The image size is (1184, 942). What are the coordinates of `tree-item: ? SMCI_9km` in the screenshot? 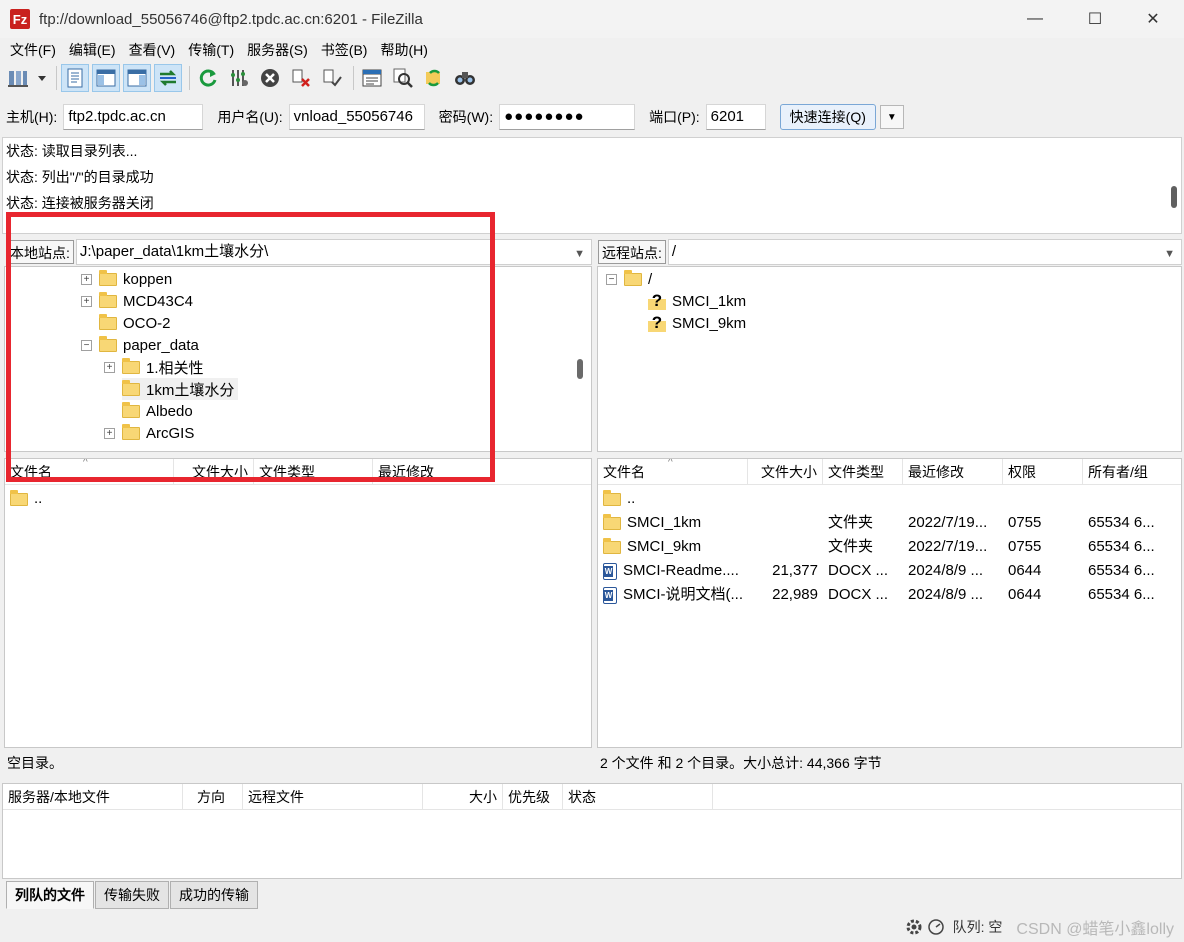 It's located at (697, 323).